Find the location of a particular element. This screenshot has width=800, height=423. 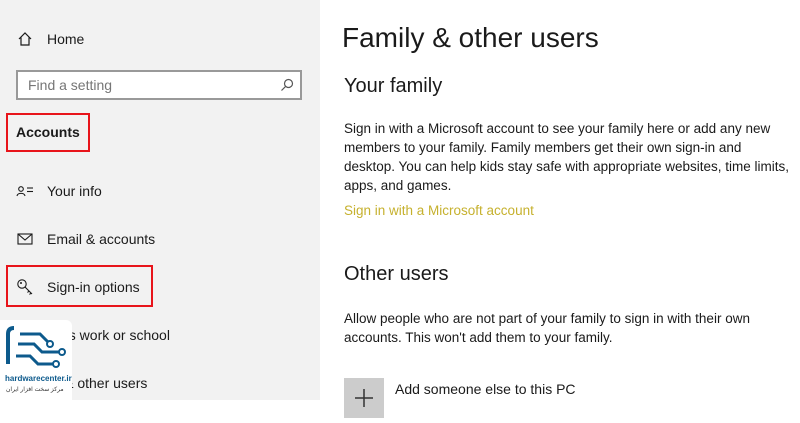

sign-in-microsoft-account-link: Sign in with a Microsoft account is located at coordinates (439, 210).